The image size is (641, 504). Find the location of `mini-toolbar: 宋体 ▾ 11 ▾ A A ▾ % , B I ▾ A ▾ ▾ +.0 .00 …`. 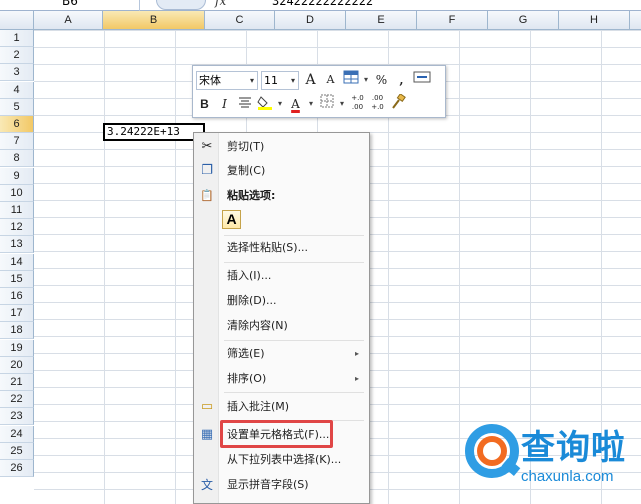

mini-toolbar: 宋体 ▾ 11 ▾ A A ▾ % , B I ▾ A ▾ ▾ +.0 .00 … is located at coordinates (319, 91).